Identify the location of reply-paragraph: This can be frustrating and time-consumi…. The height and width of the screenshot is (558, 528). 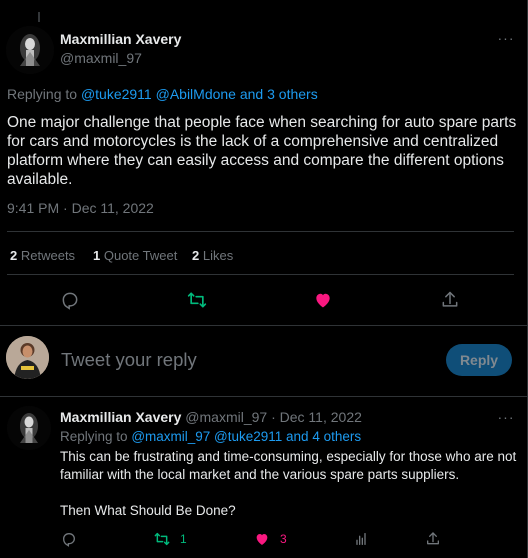
(288, 465).